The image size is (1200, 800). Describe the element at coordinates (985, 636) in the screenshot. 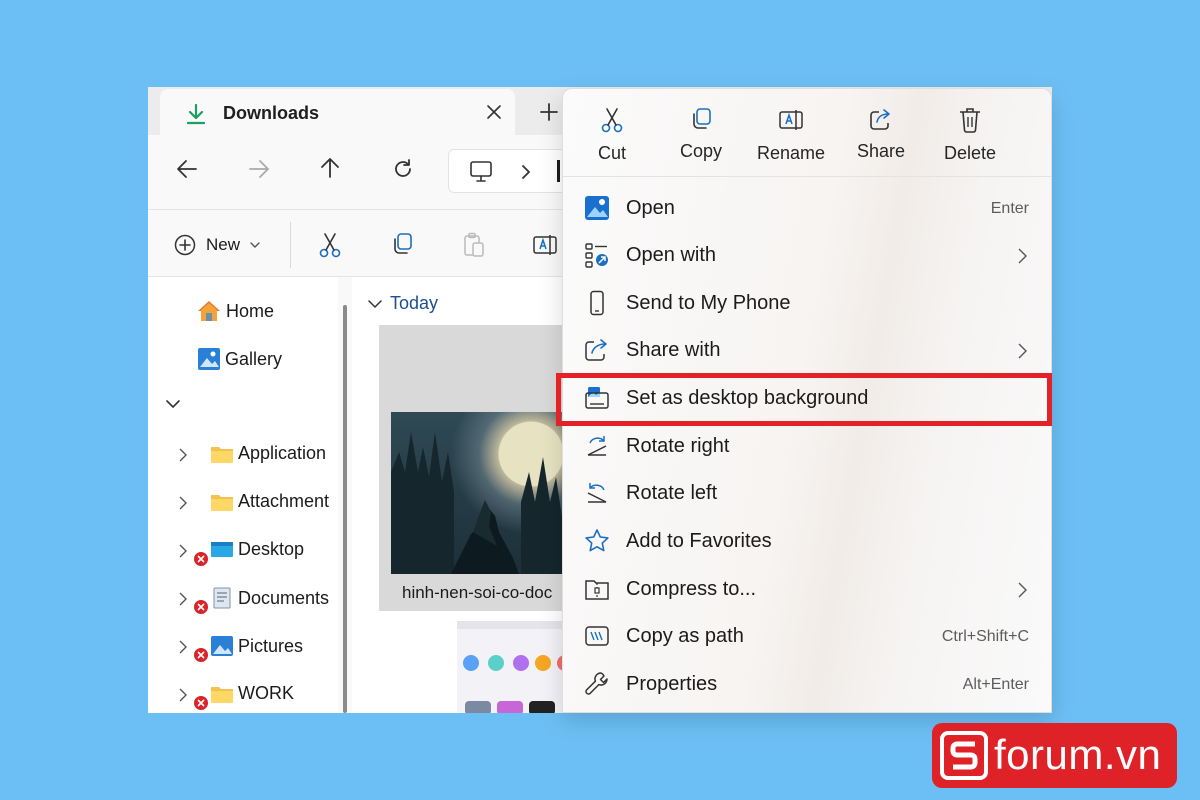

I see `menu-item-shortcut: Ctrl+Shift+C` at that location.